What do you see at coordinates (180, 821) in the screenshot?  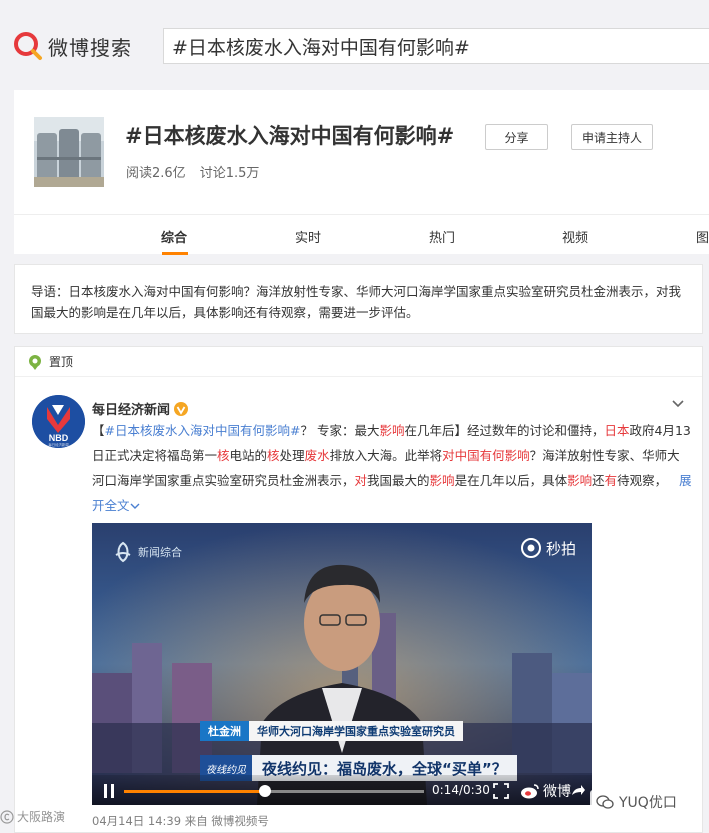 I see `post-meta: 04月14日 14:39 来自 微博视频号` at bounding box center [180, 821].